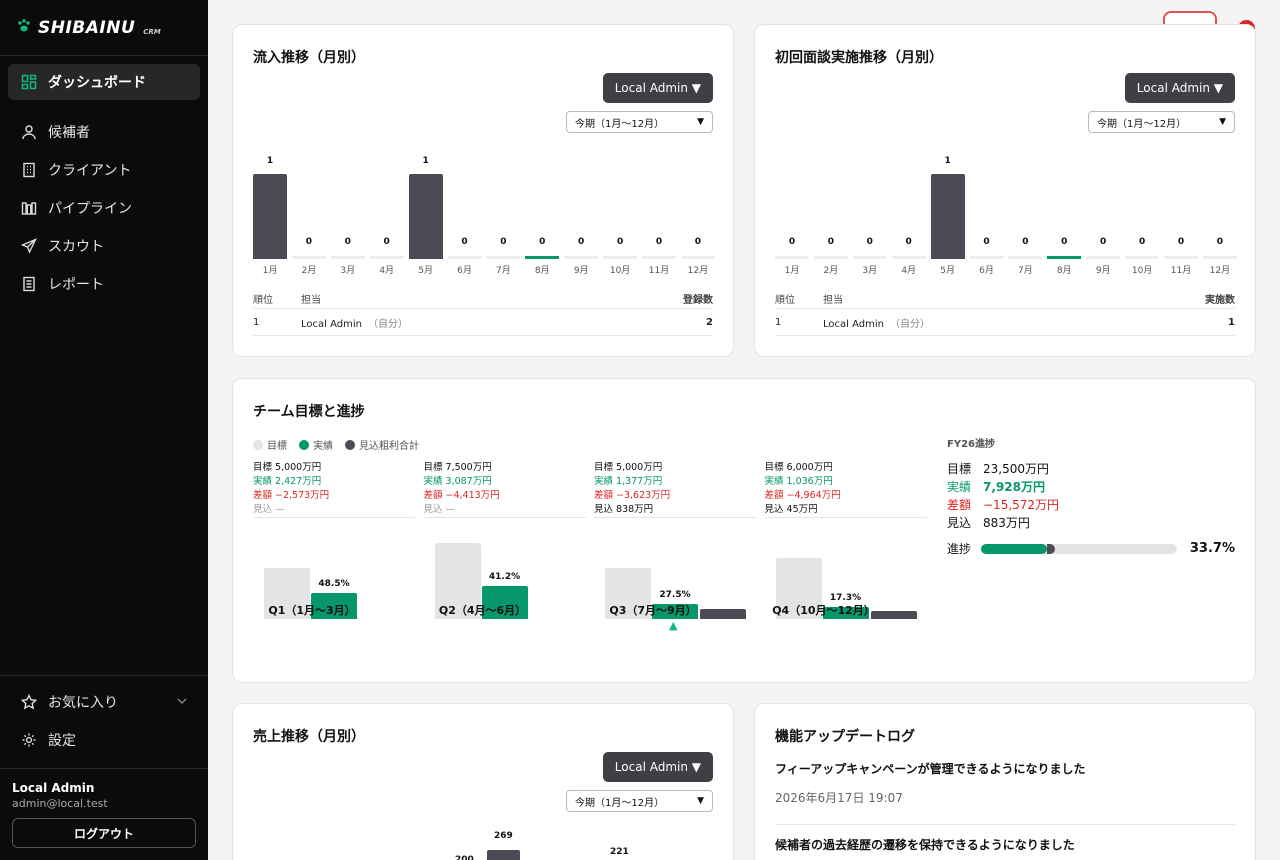 This screenshot has height=860, width=1280. I want to click on sales-bar, so click(503, 855).